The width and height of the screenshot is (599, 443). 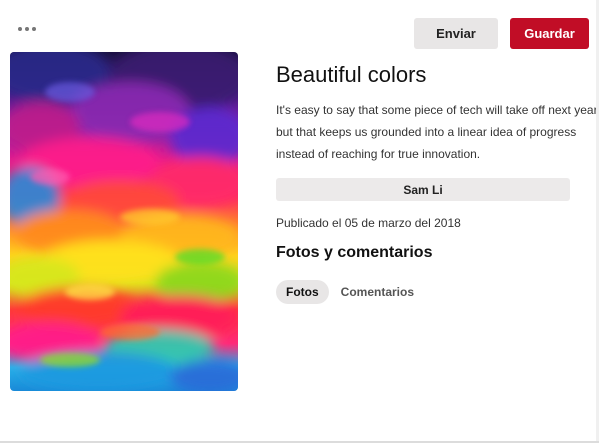 What do you see at coordinates (423, 189) in the screenshot?
I see `author-button: Sam Li` at bounding box center [423, 189].